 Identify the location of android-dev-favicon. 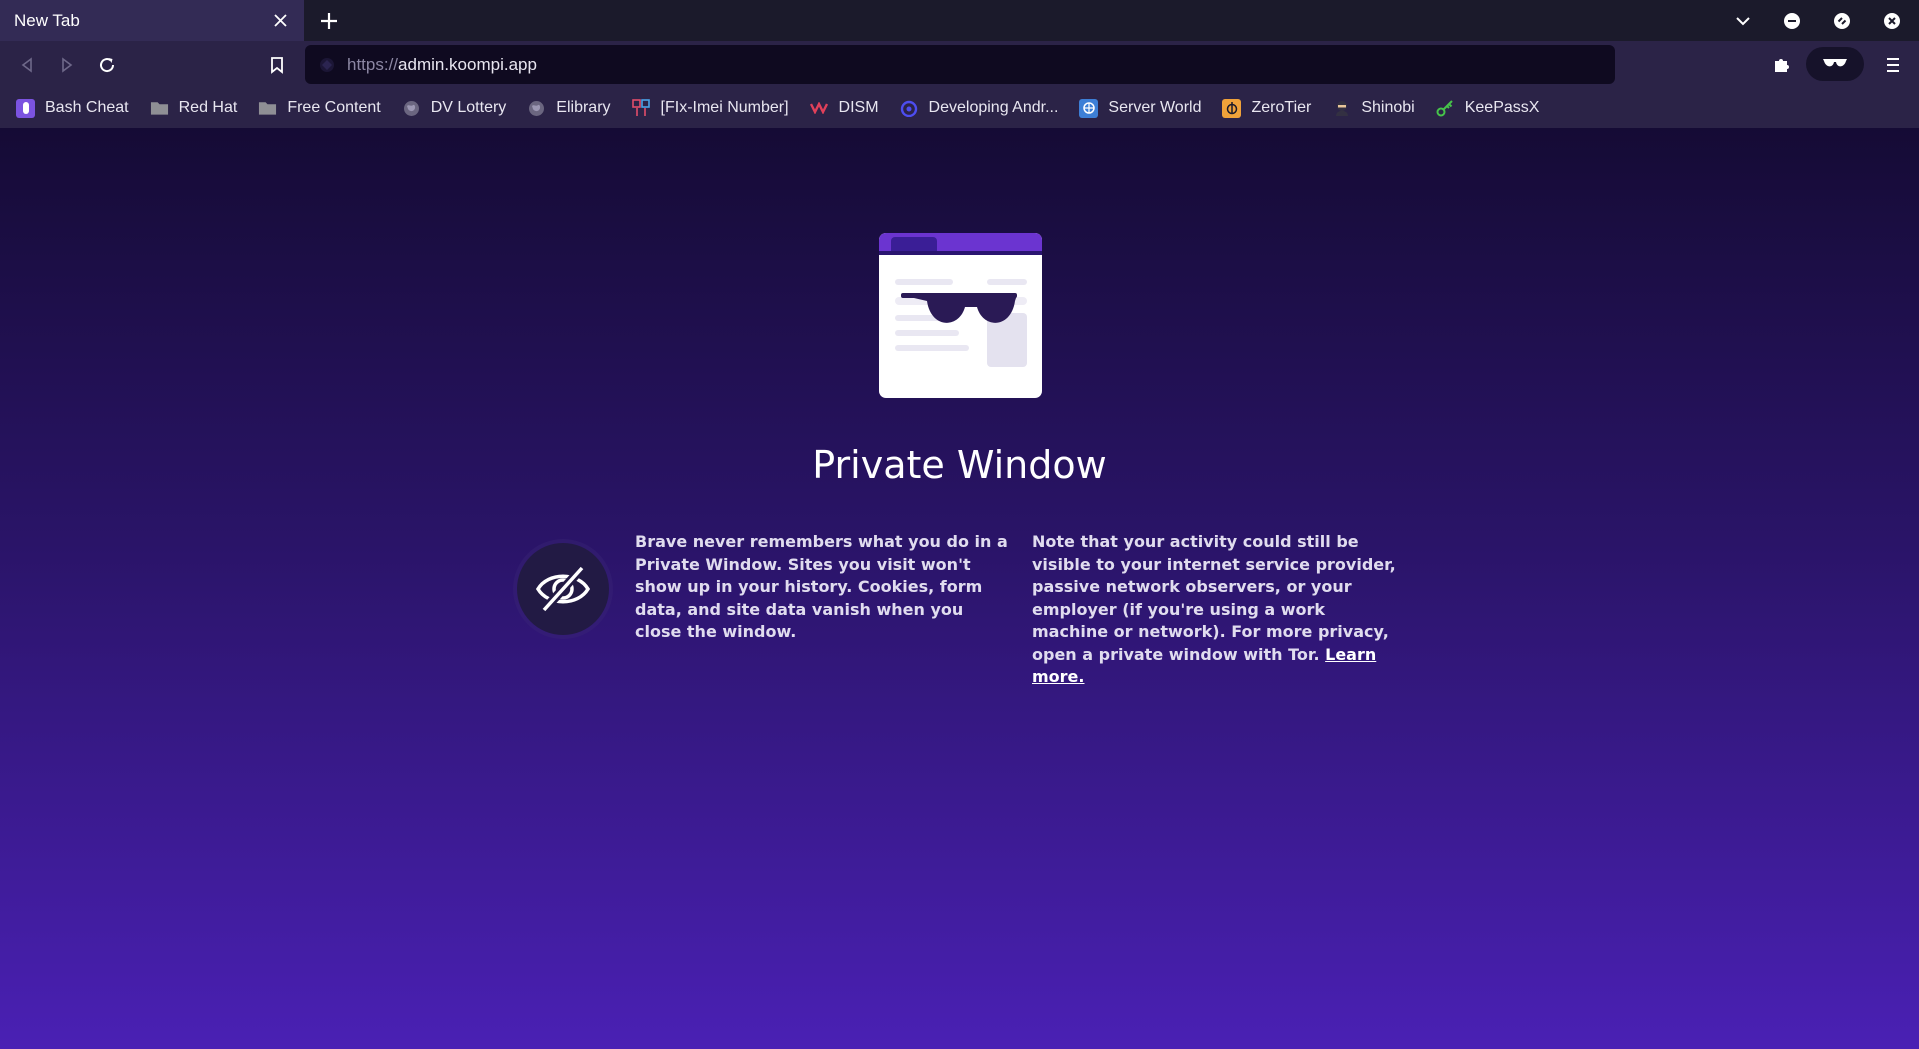
(909, 108).